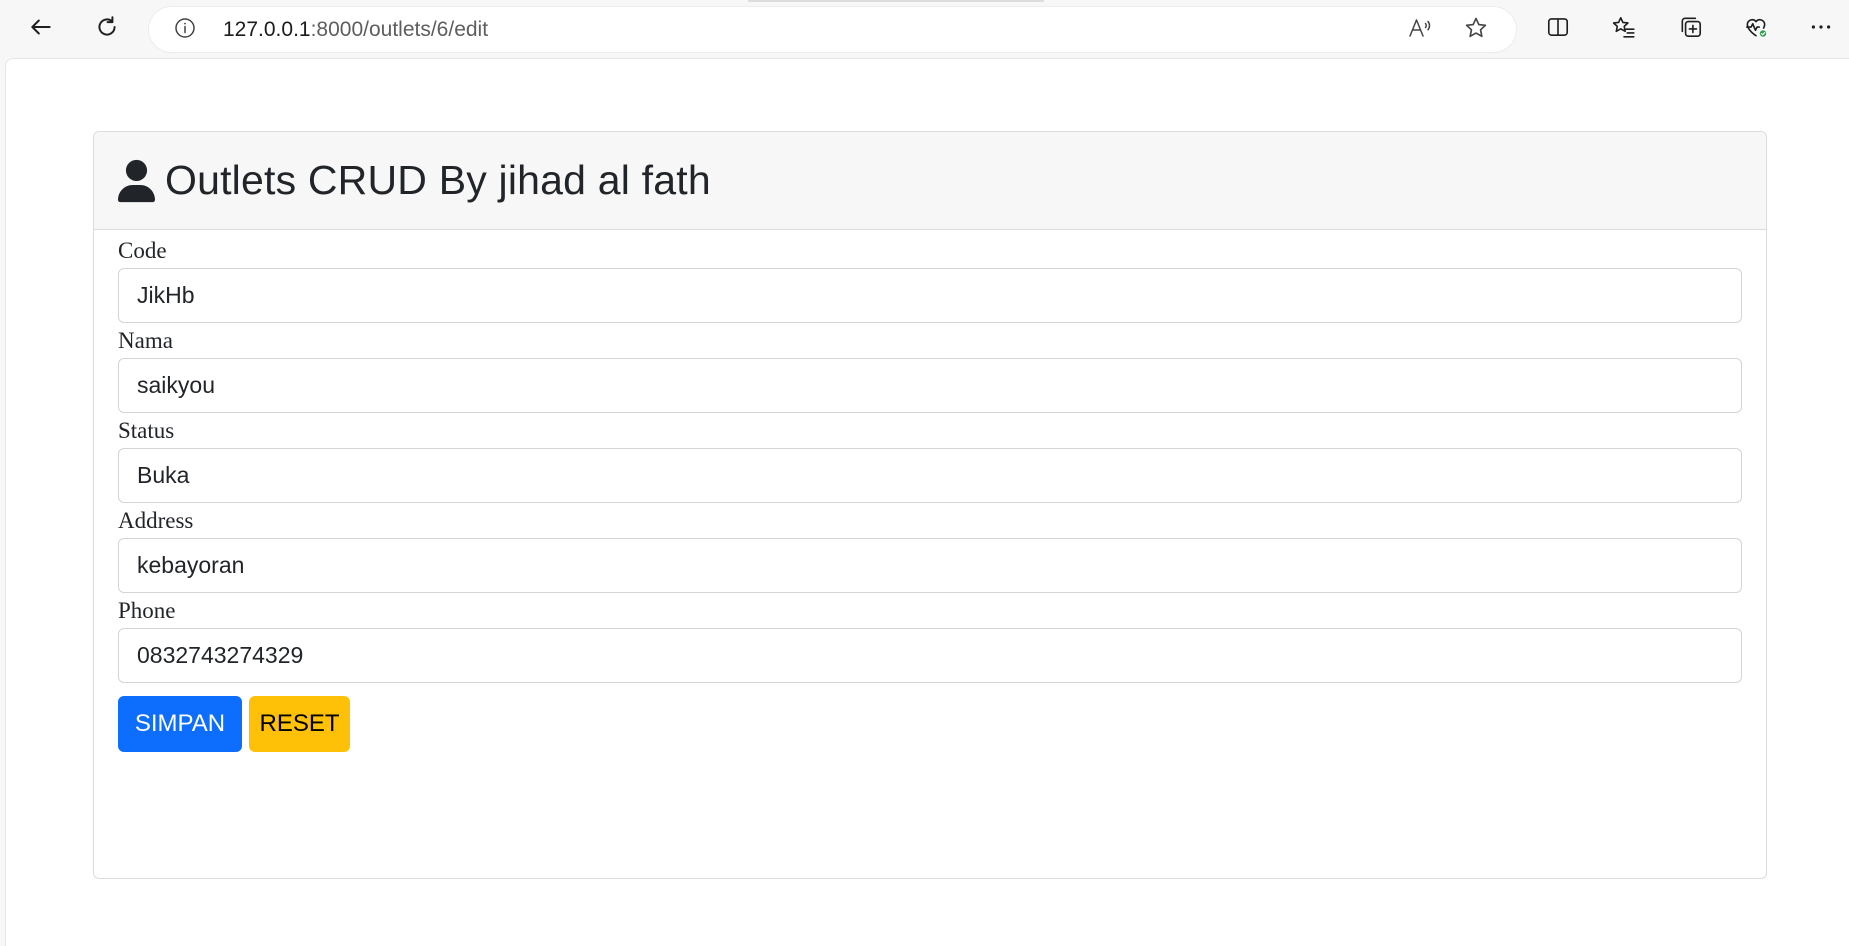  I want to click on browser-toolbar: 127.0.0.1:8000/outlets/6/edit, so click(924, 29).